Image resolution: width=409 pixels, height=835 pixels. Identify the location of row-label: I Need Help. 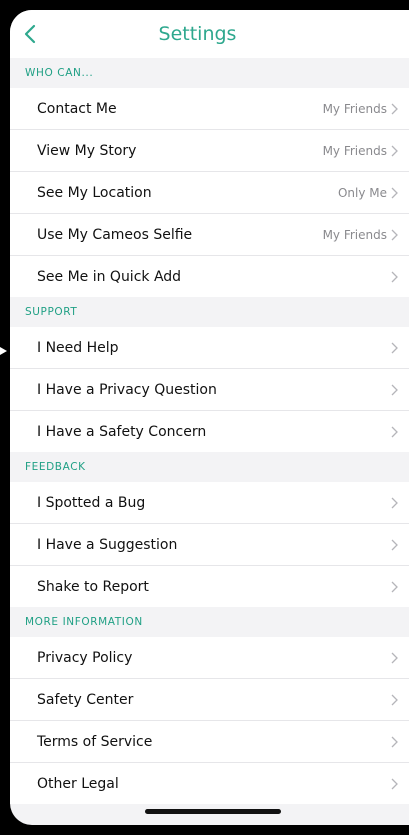
(78, 347).